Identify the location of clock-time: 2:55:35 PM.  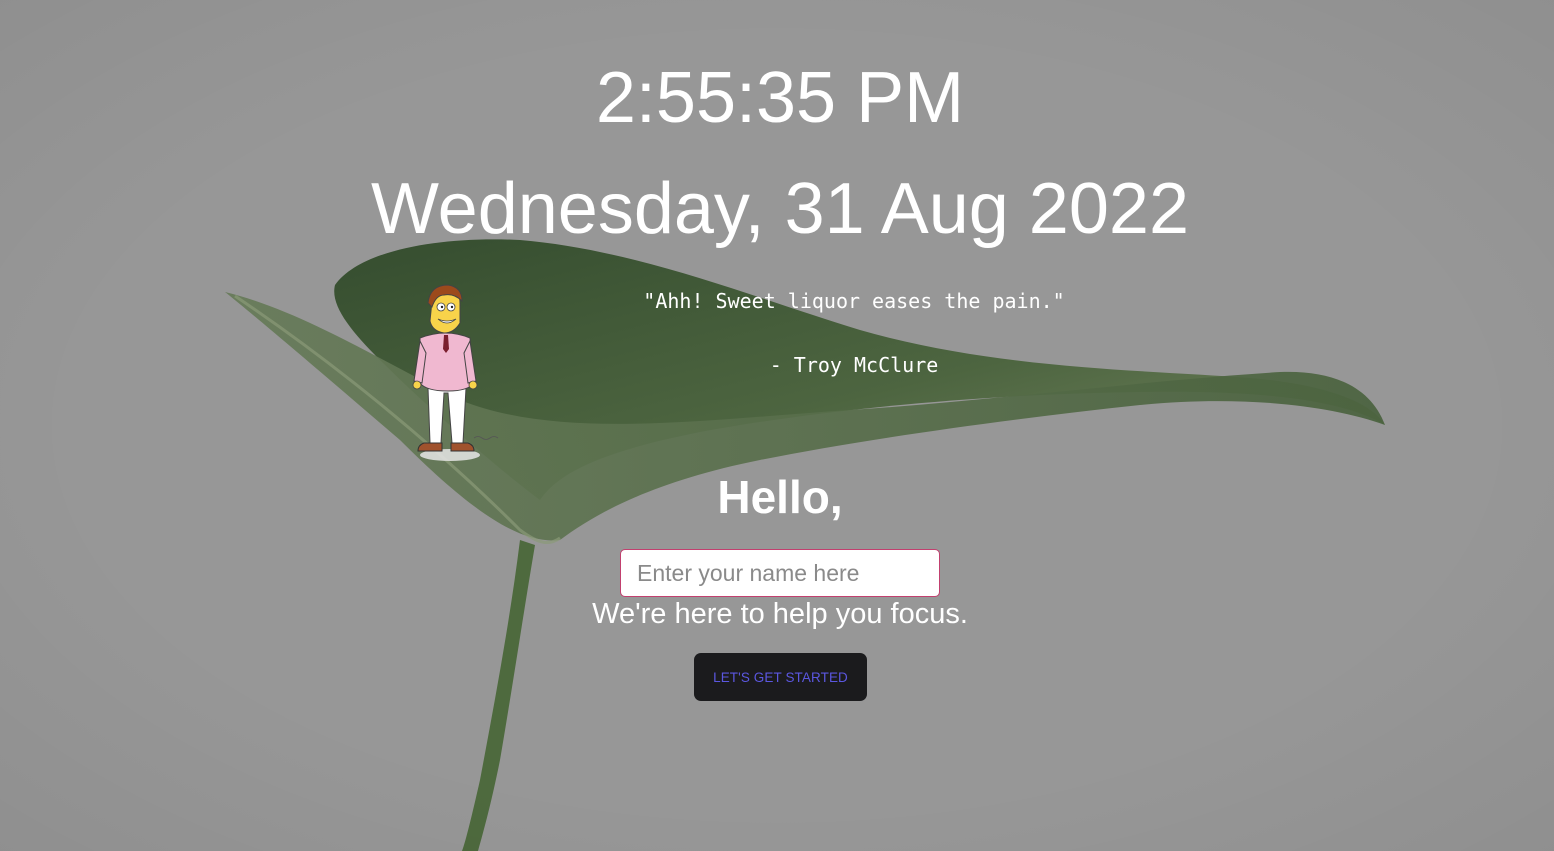
(780, 98).